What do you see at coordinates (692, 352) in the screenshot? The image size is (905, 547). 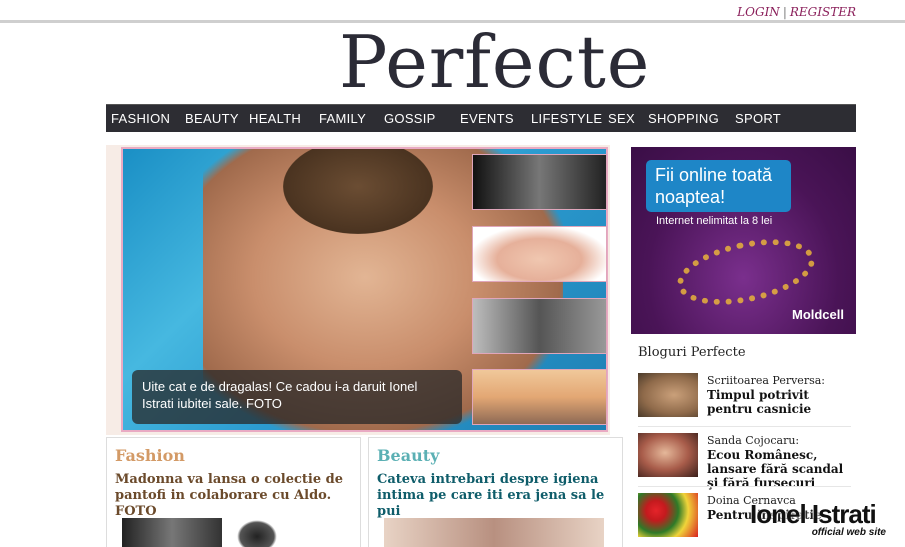 I see `blogs-heading: Bloguri Perfecte` at bounding box center [692, 352].